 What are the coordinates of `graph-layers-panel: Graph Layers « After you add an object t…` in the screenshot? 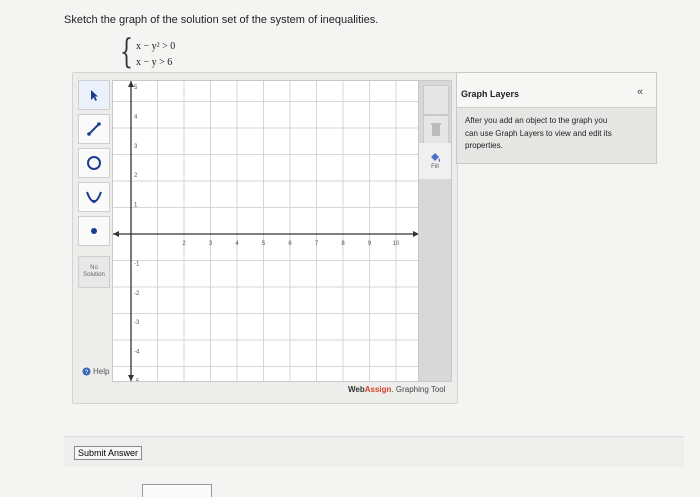 It's located at (556, 118).